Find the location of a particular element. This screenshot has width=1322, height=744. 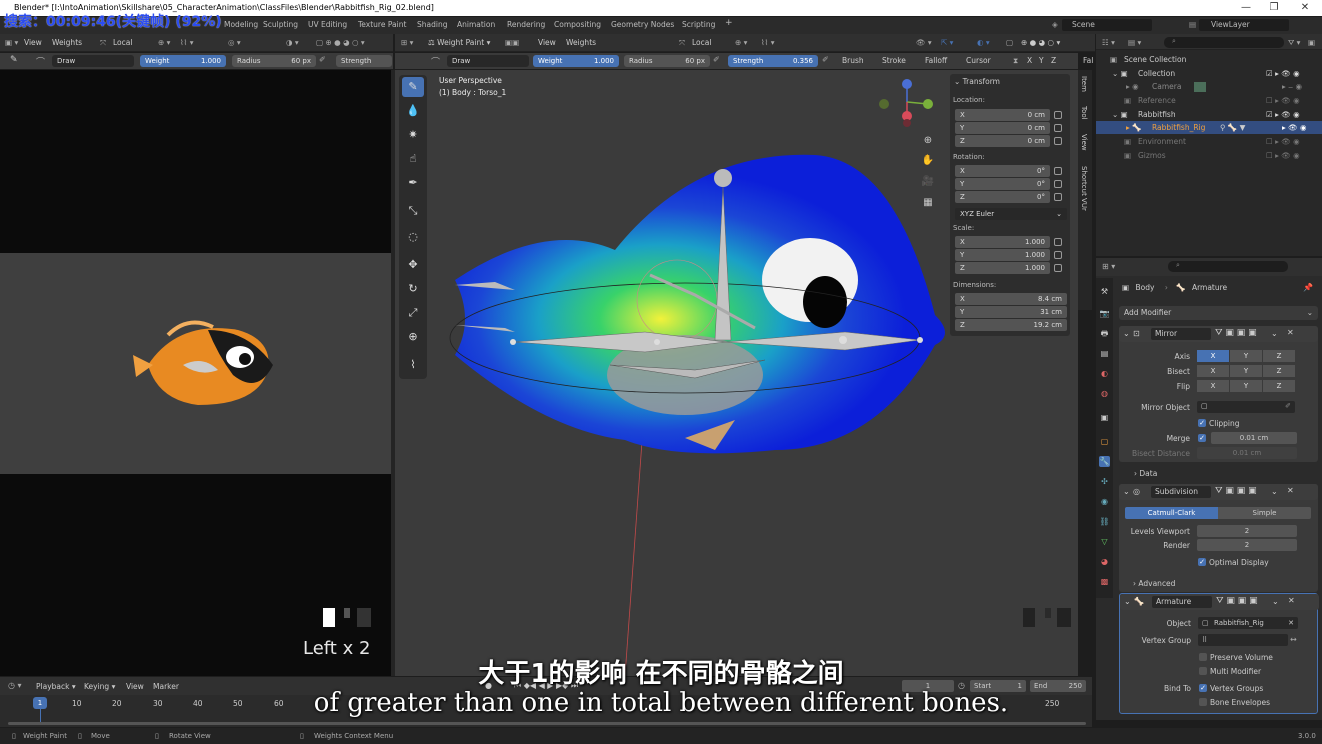

subdivision-name-field: Subdivision is located at coordinates (1181, 492).